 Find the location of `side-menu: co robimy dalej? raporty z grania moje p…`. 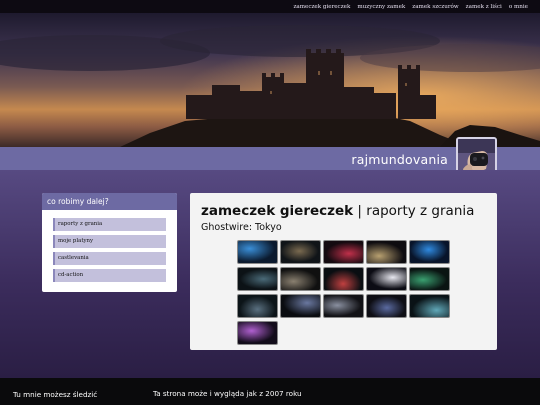

side-menu: co robimy dalej? raporty z grania moje p… is located at coordinates (109, 242).